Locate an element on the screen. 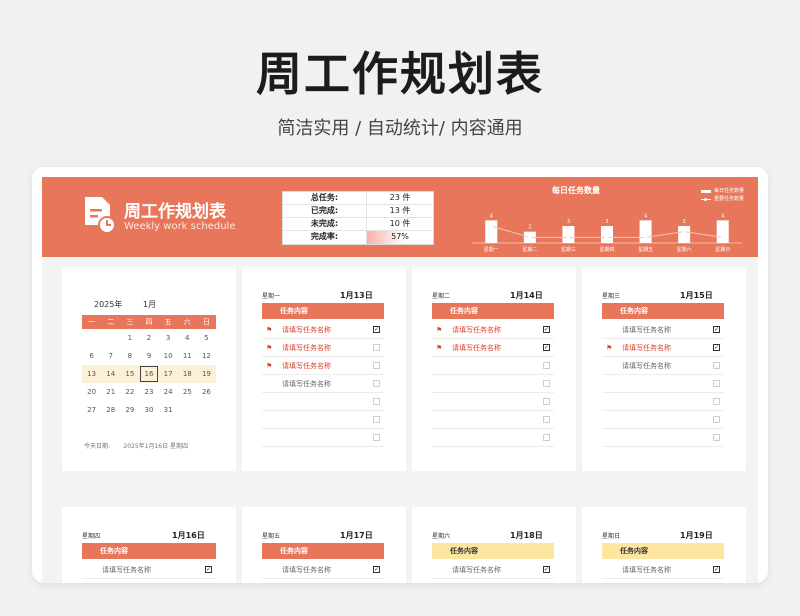 The height and width of the screenshot is (616, 800). calendar-day: 8 is located at coordinates (129, 356).